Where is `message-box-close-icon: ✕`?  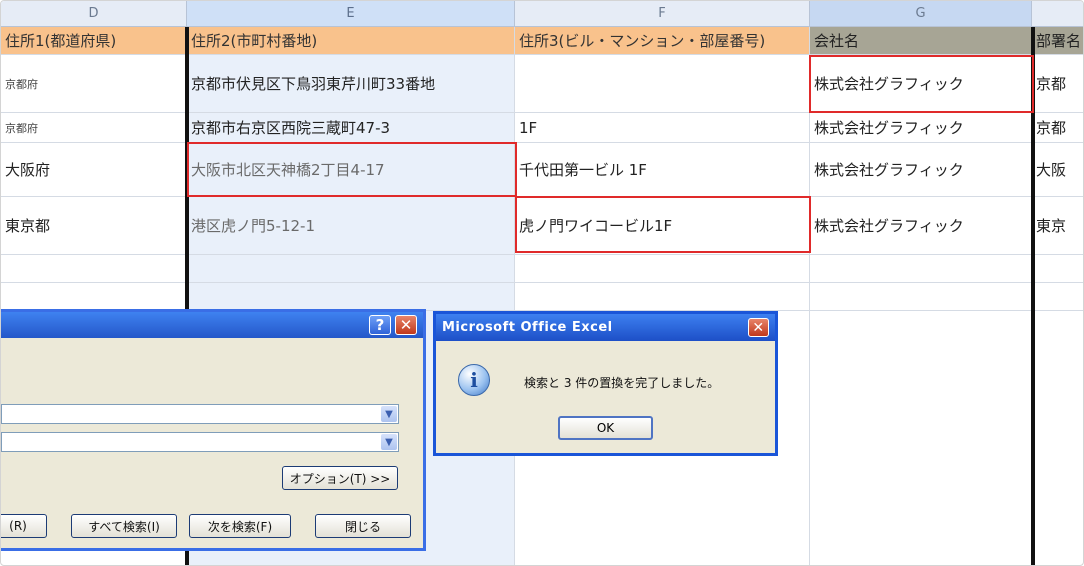
message-box-close-icon: ✕ is located at coordinates (758, 327).